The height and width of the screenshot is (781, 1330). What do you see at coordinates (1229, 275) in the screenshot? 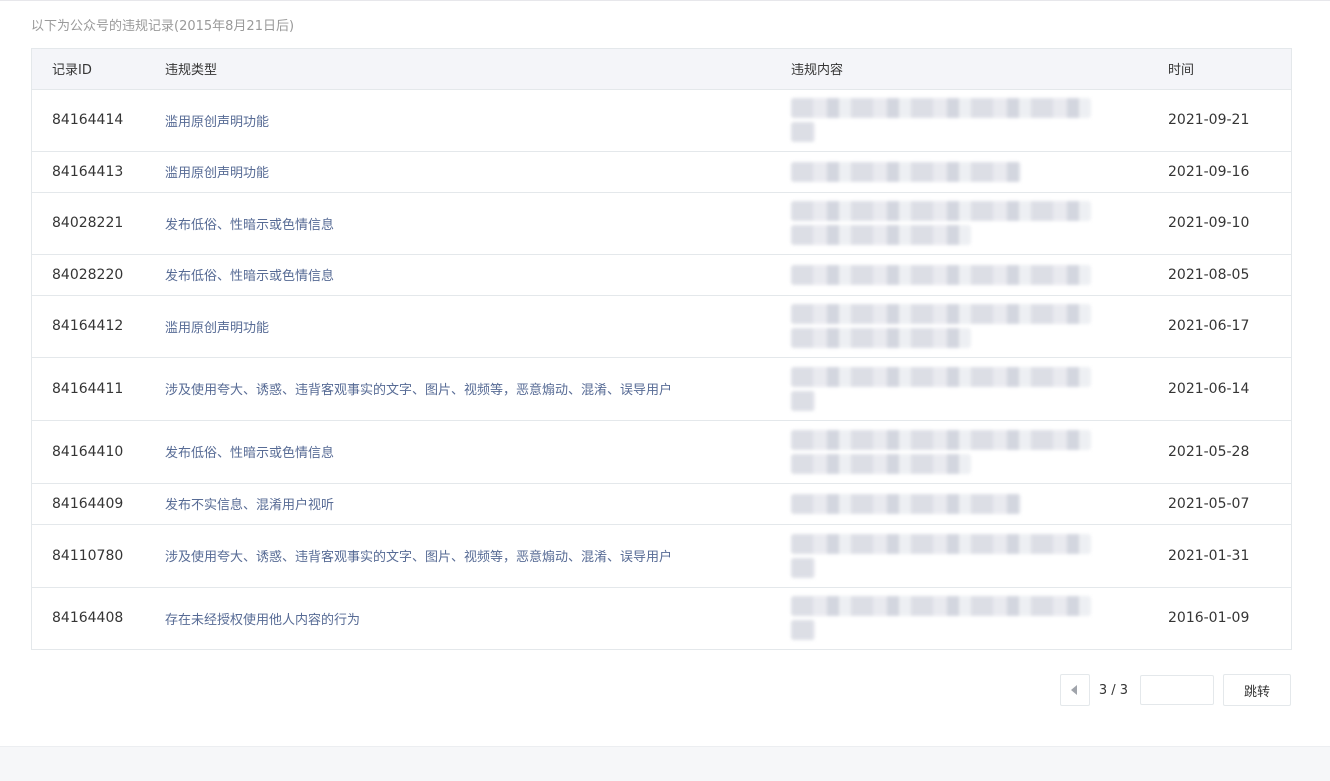
I see `record-time: 2021-08-05` at bounding box center [1229, 275].